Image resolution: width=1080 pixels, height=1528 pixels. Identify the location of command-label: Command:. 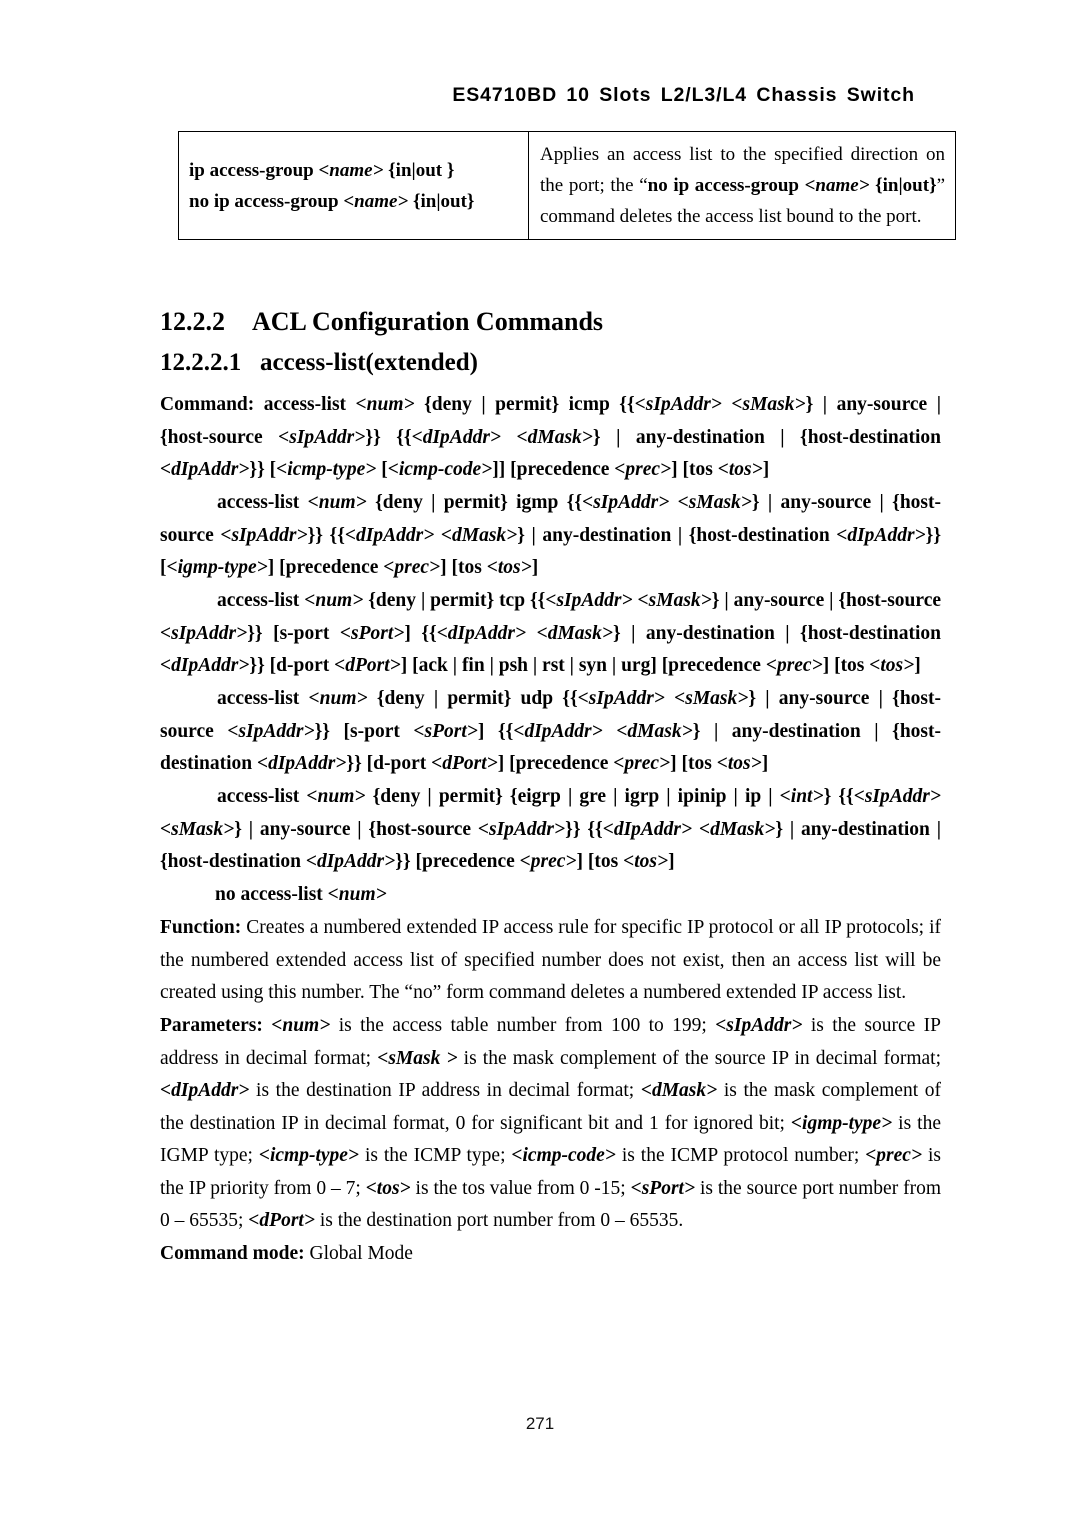
(207, 404).